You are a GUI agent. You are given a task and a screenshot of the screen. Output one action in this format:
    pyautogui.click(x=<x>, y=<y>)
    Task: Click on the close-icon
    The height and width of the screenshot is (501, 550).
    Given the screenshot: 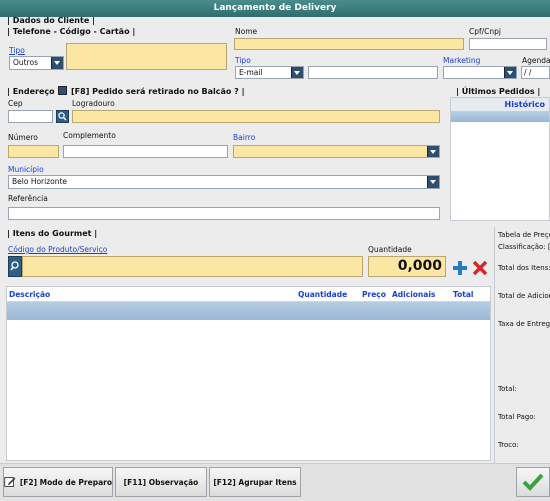 What is the action you would take?
    pyautogui.click(x=480, y=268)
    